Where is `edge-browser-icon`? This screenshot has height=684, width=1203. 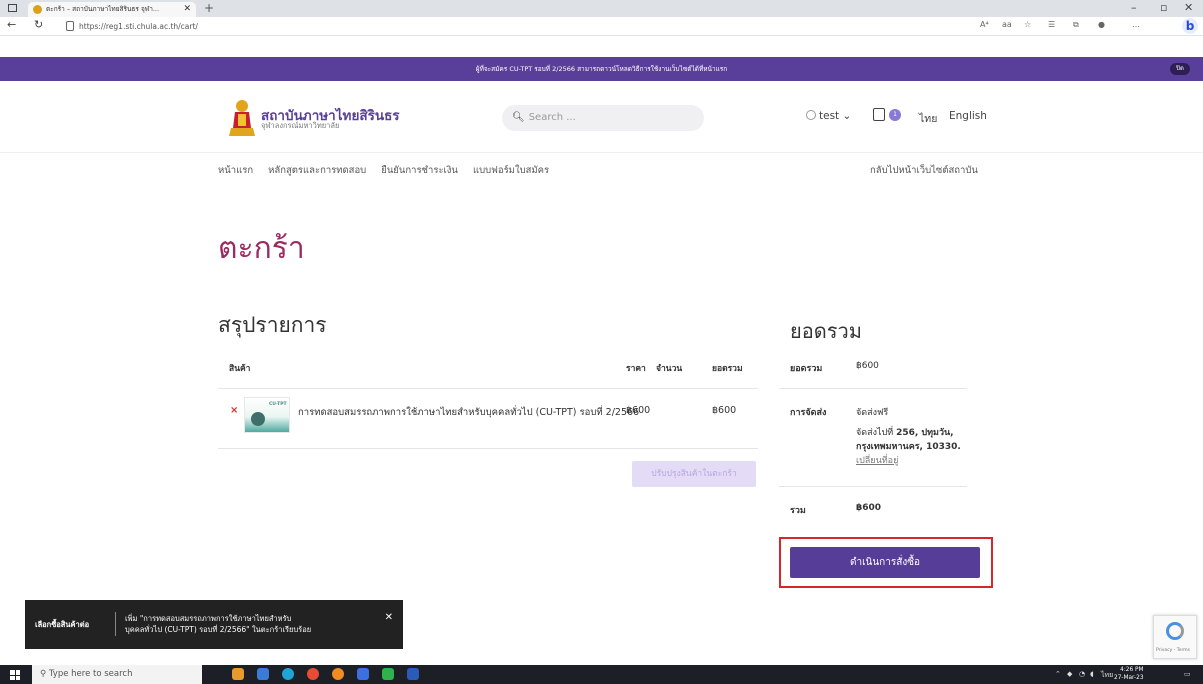
edge-browser-icon is located at coordinates (288, 674).